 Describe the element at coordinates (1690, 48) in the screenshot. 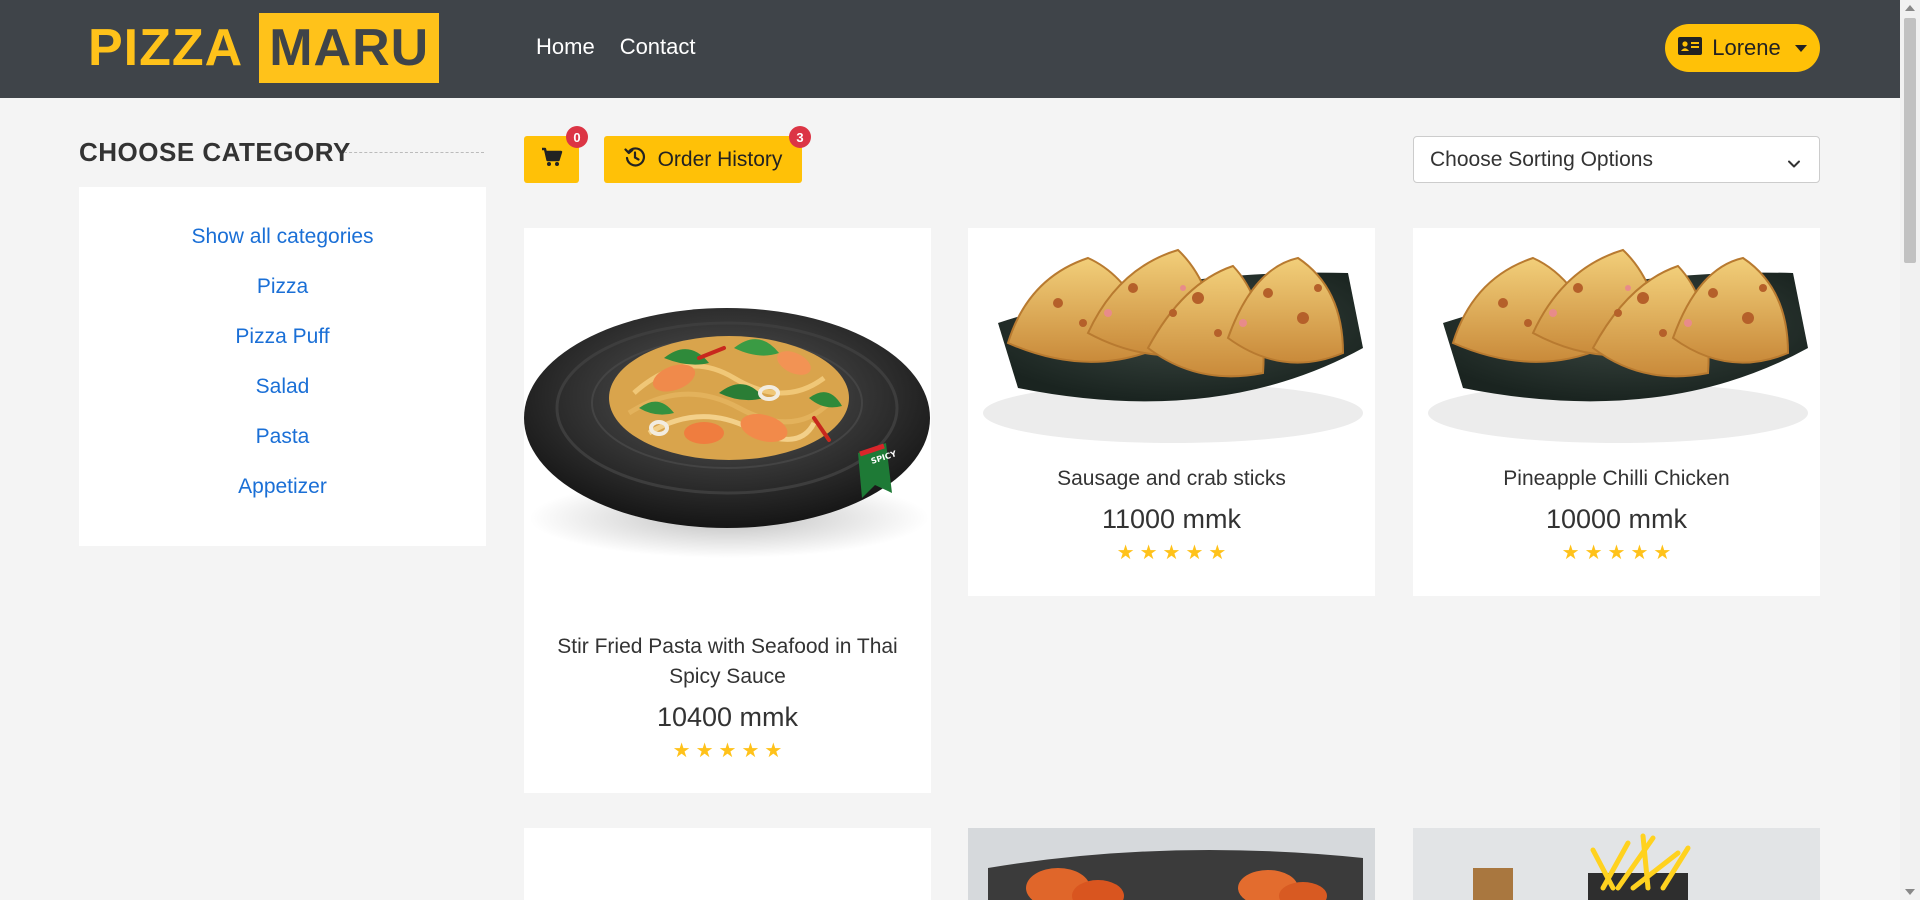

I see `id-card-icon` at that location.